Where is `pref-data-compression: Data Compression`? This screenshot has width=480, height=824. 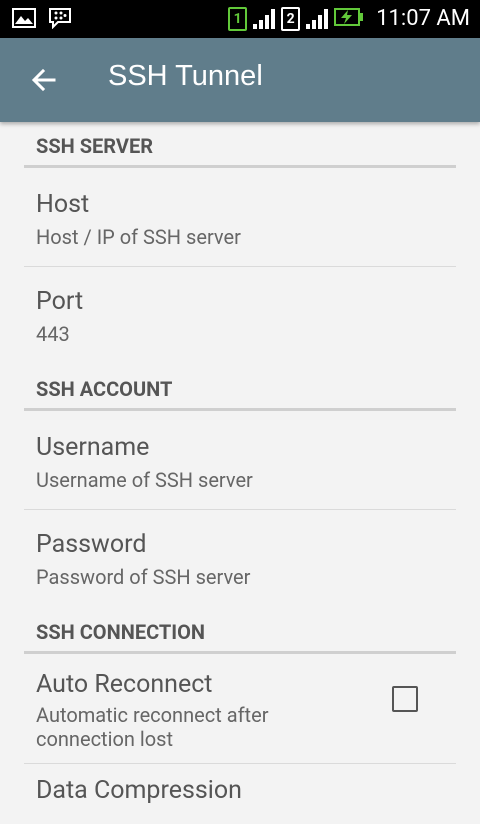 pref-data-compression: Data Compression is located at coordinates (240, 794).